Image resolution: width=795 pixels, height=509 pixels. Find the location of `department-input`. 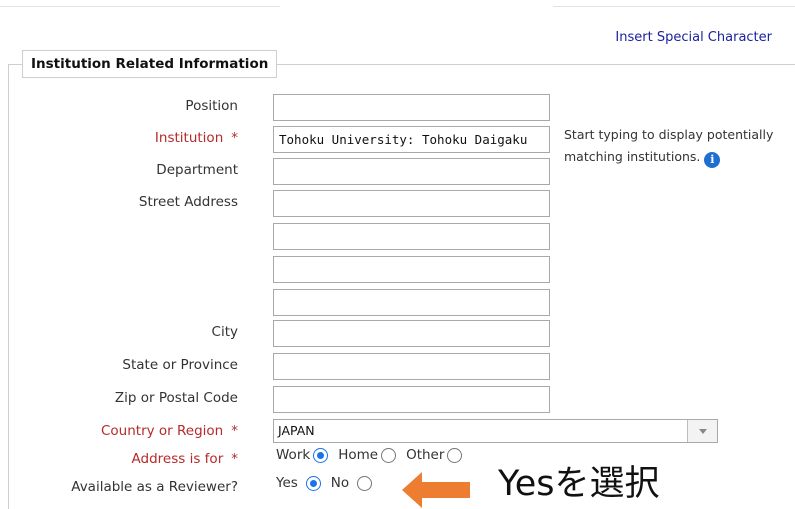

department-input is located at coordinates (411, 171).